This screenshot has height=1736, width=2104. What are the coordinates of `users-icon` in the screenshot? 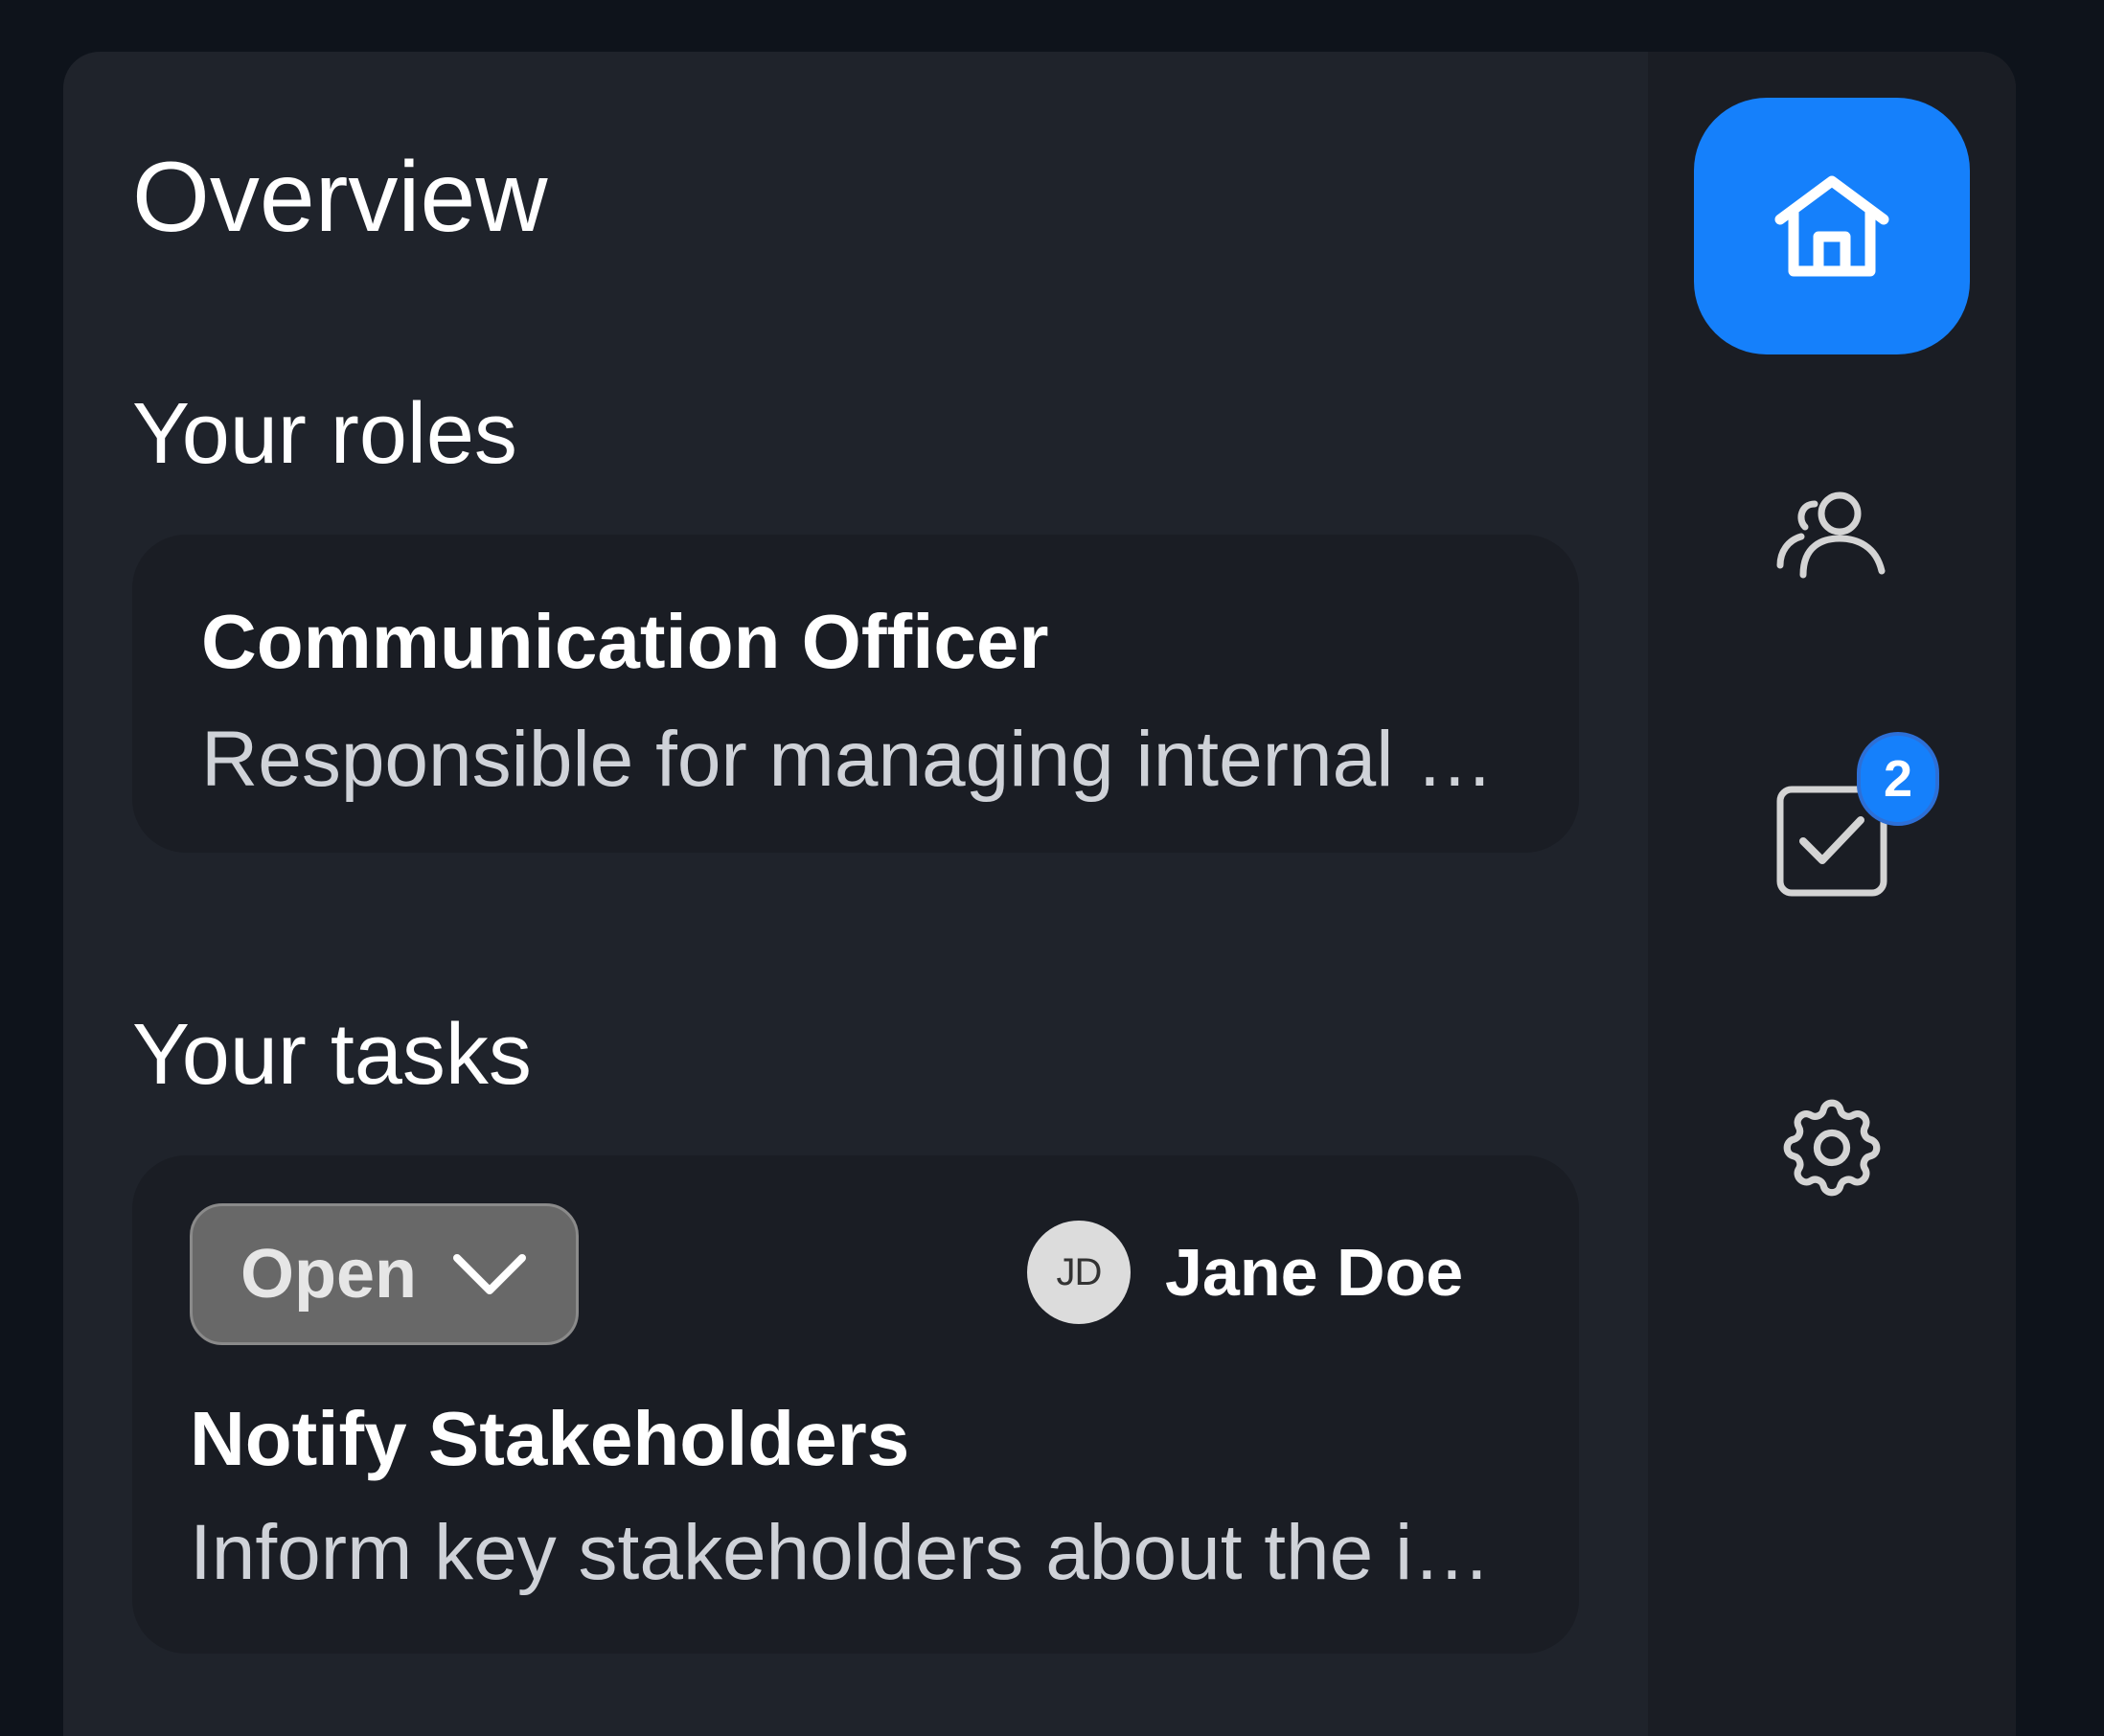 It's located at (1831, 535).